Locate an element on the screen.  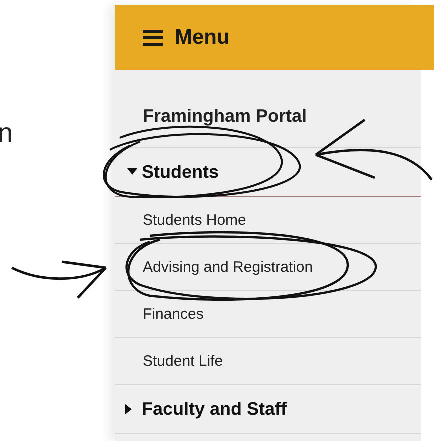
menu-item: Student Life is located at coordinates (268, 361).